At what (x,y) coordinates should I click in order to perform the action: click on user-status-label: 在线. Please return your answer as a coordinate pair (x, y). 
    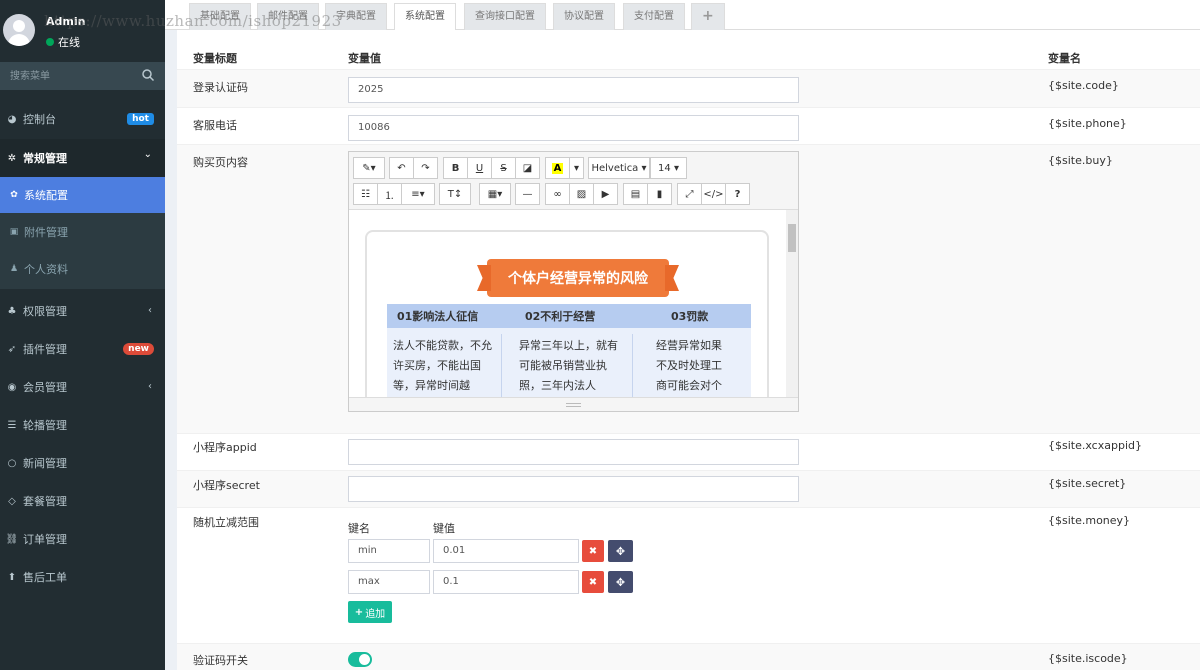
    Looking at the image, I should click on (69, 42).